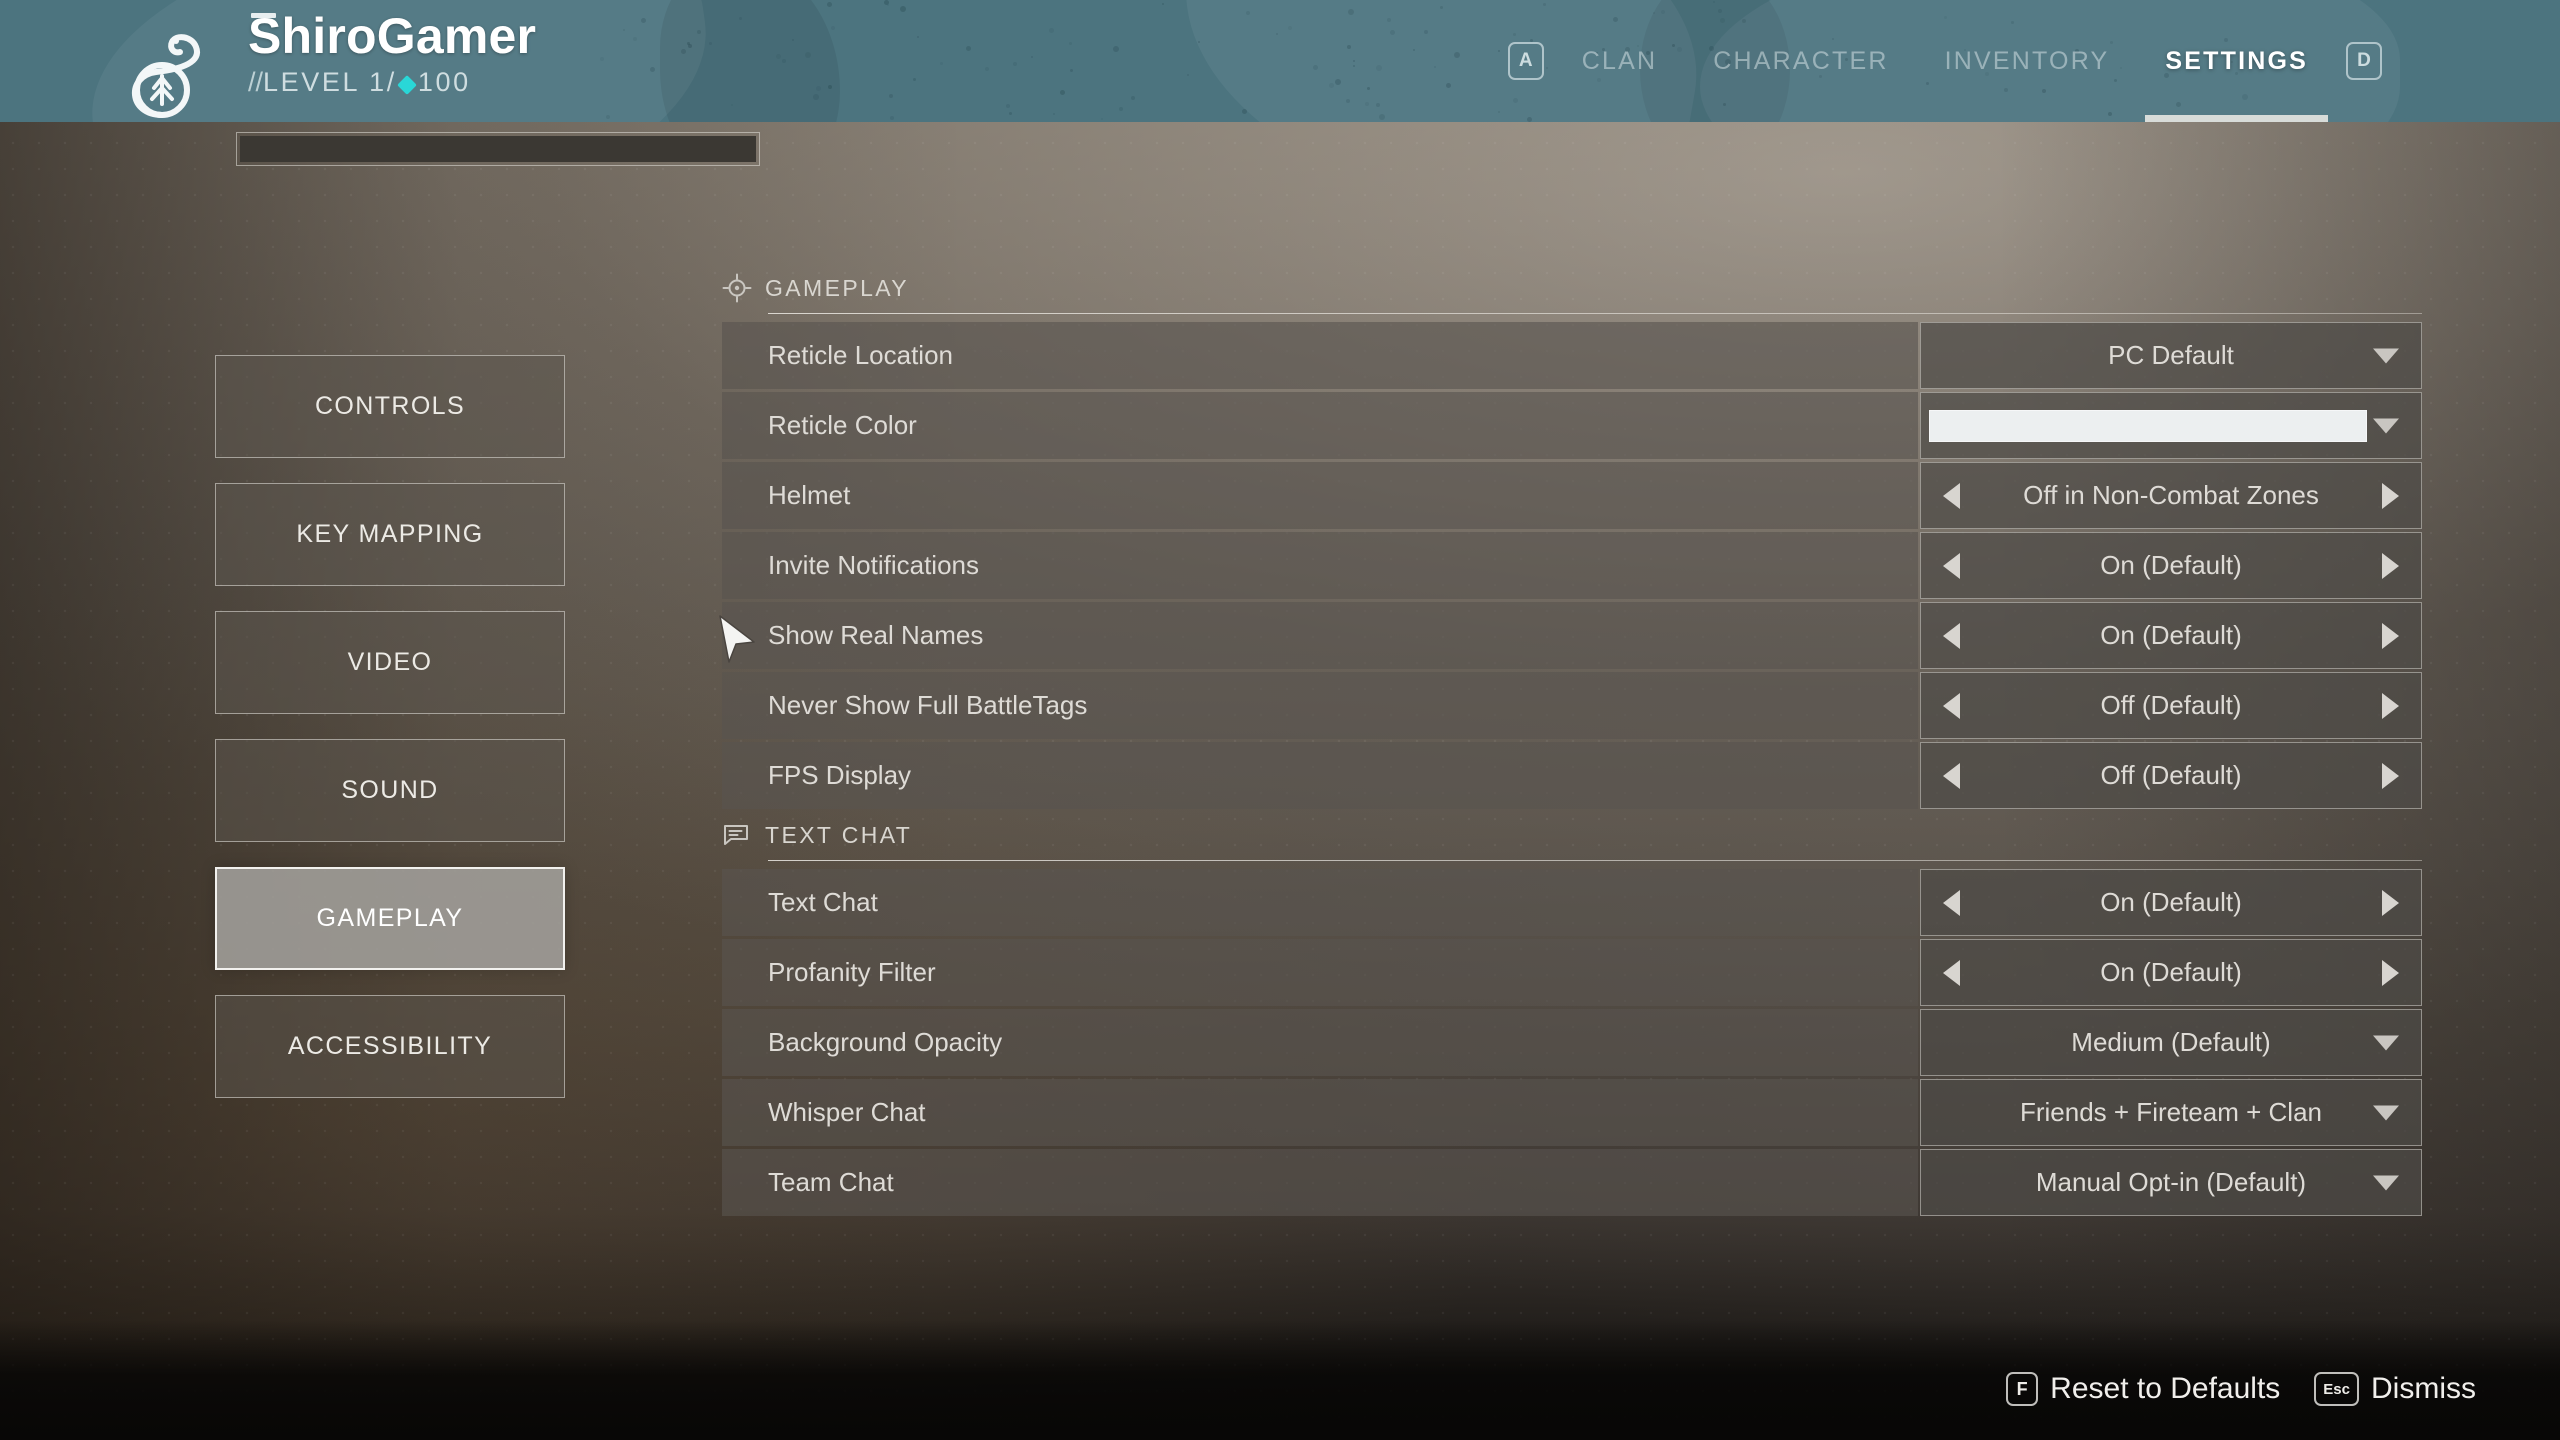  I want to click on key-f-icon: F, so click(2022, 1389).